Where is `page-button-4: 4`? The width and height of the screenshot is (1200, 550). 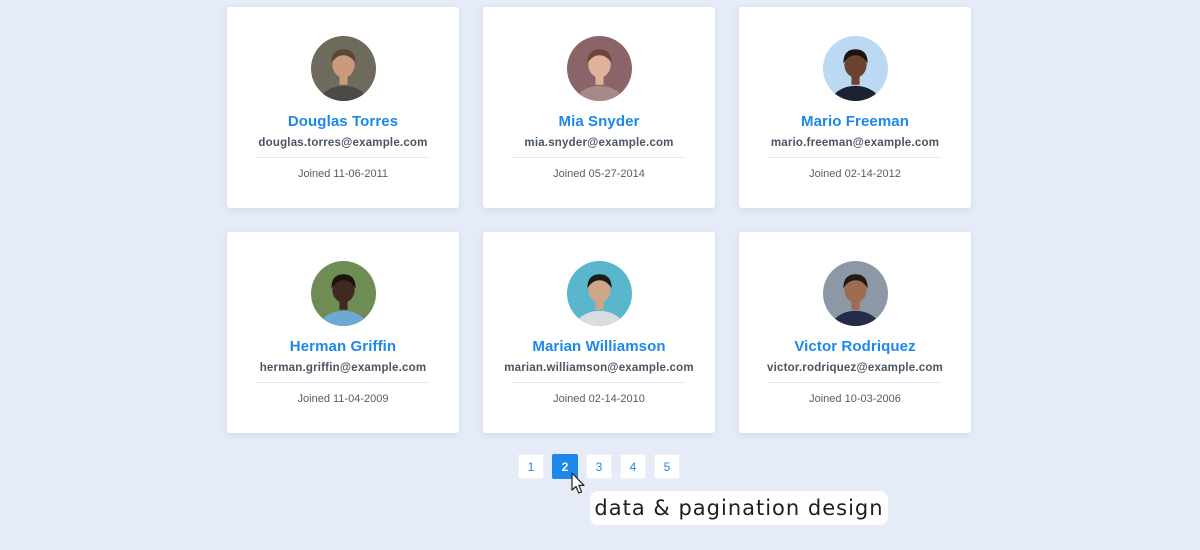 page-button-4: 4 is located at coordinates (633, 466).